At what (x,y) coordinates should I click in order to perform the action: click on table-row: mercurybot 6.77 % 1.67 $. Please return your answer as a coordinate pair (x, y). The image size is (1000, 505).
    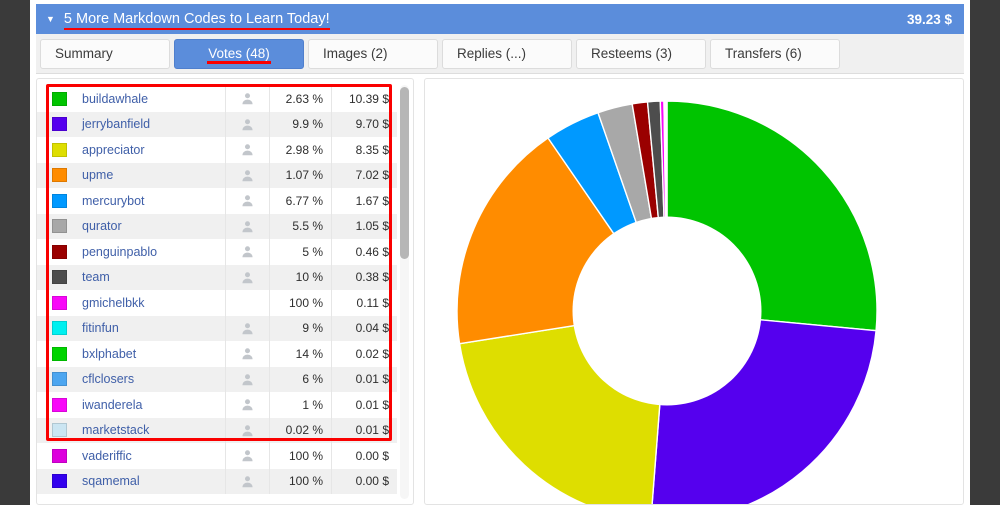
    Looking at the image, I should click on (217, 201).